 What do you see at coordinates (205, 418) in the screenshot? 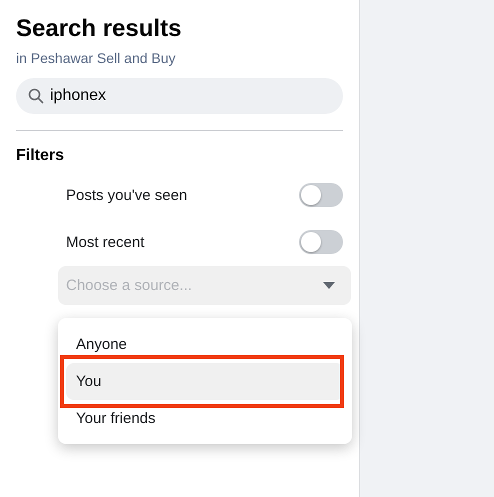
I see `menu-option: Your friends` at bounding box center [205, 418].